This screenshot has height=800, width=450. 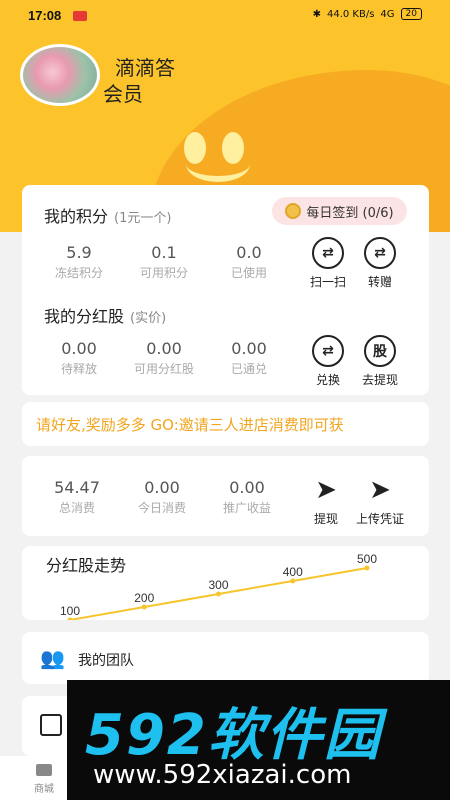 What do you see at coordinates (106, 661) in the screenshot?
I see `team-label: 我的团队` at bounding box center [106, 661].